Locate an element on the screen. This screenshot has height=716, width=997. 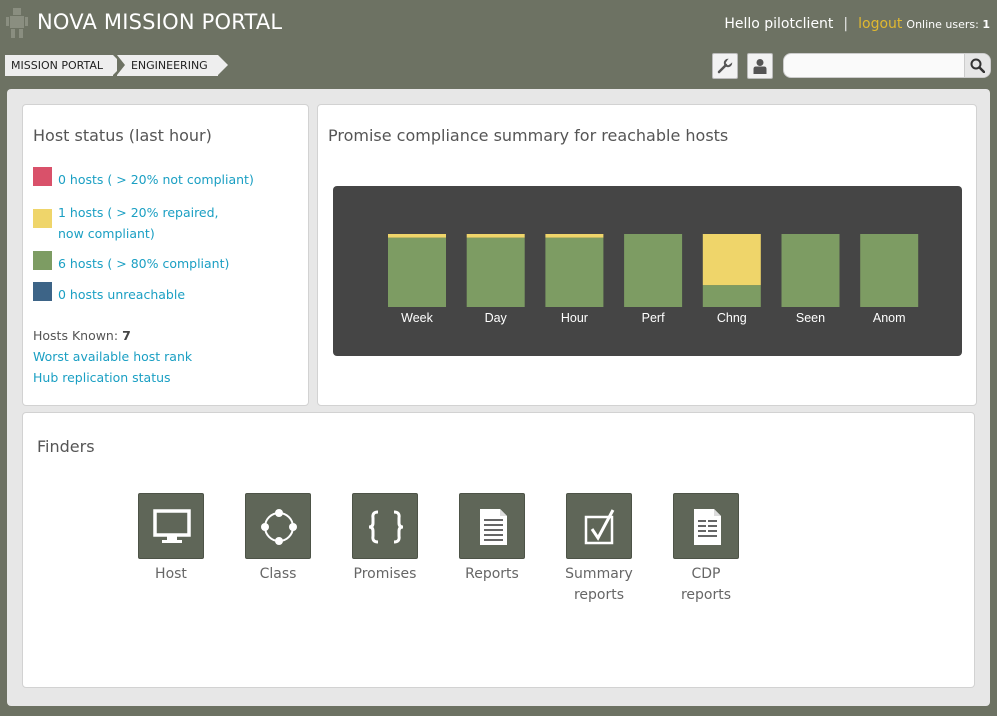
tick-label-anom: Anom is located at coordinates (889, 318).